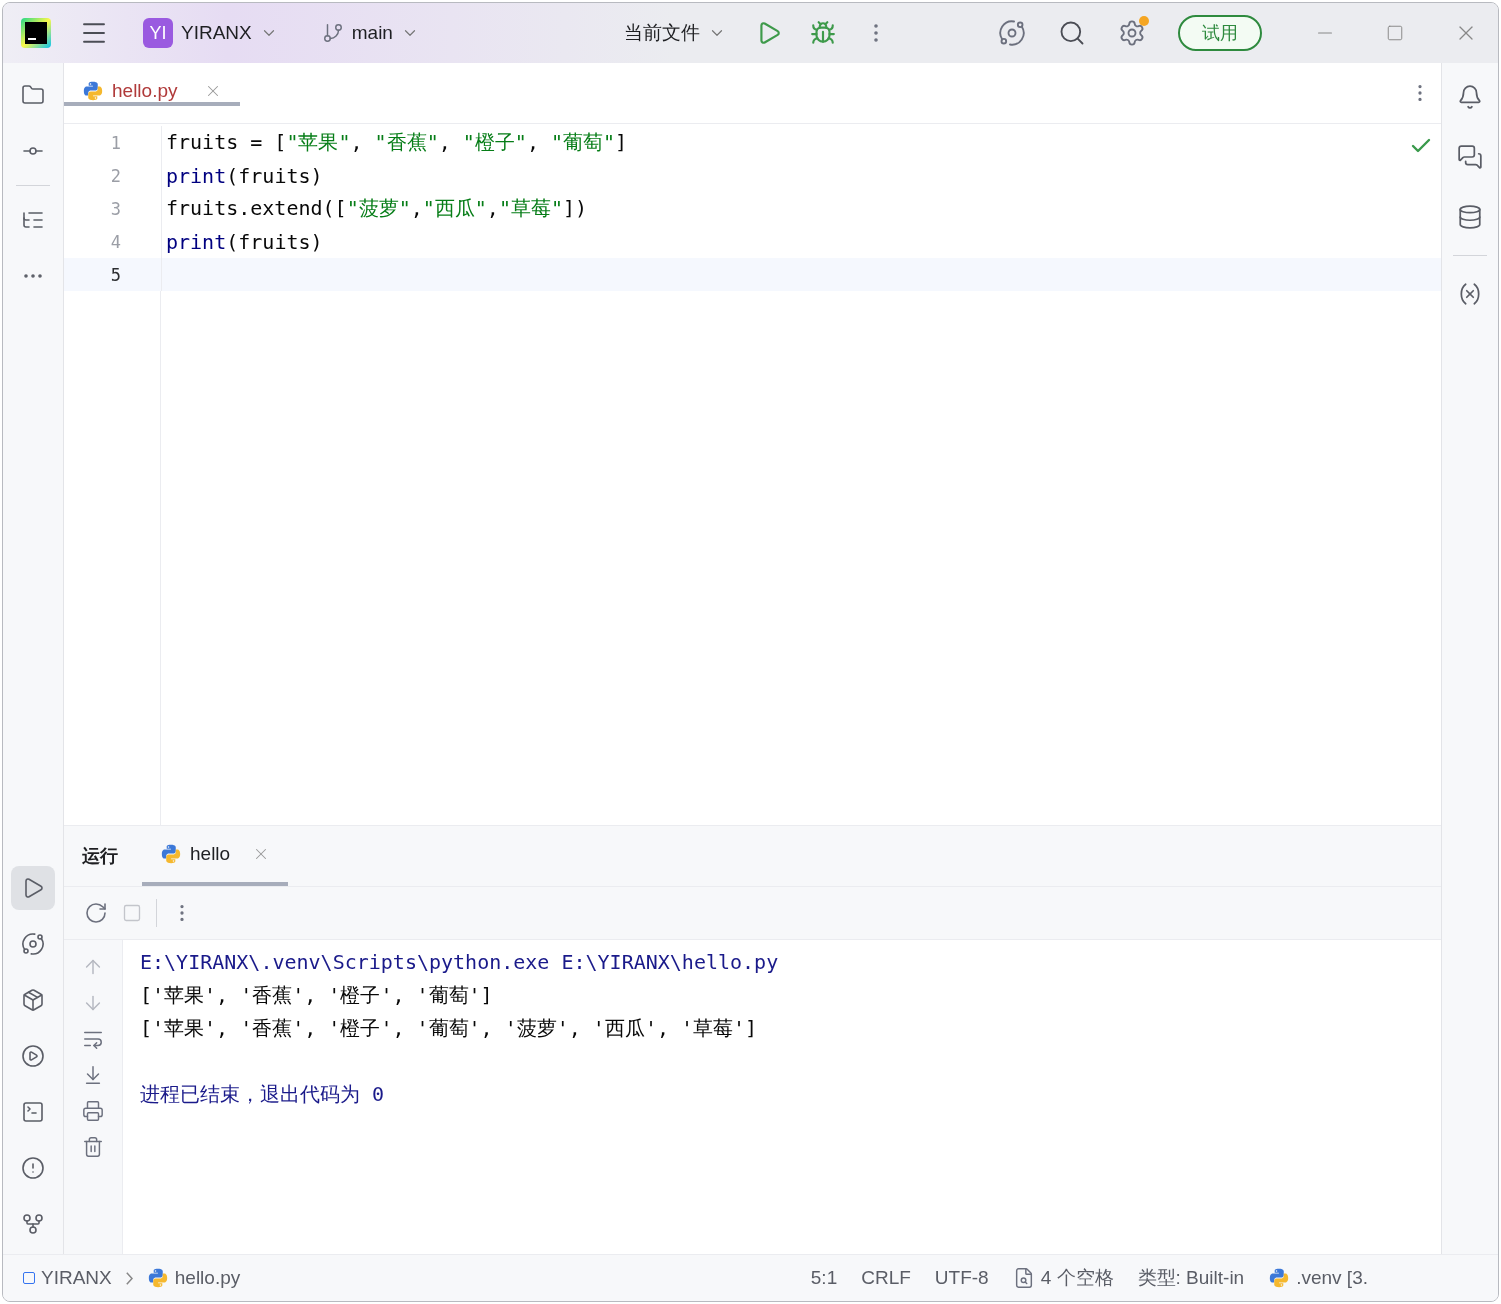 Image resolution: width=1501 pixels, height=1304 pixels. I want to click on notification-dot, so click(1144, 21).